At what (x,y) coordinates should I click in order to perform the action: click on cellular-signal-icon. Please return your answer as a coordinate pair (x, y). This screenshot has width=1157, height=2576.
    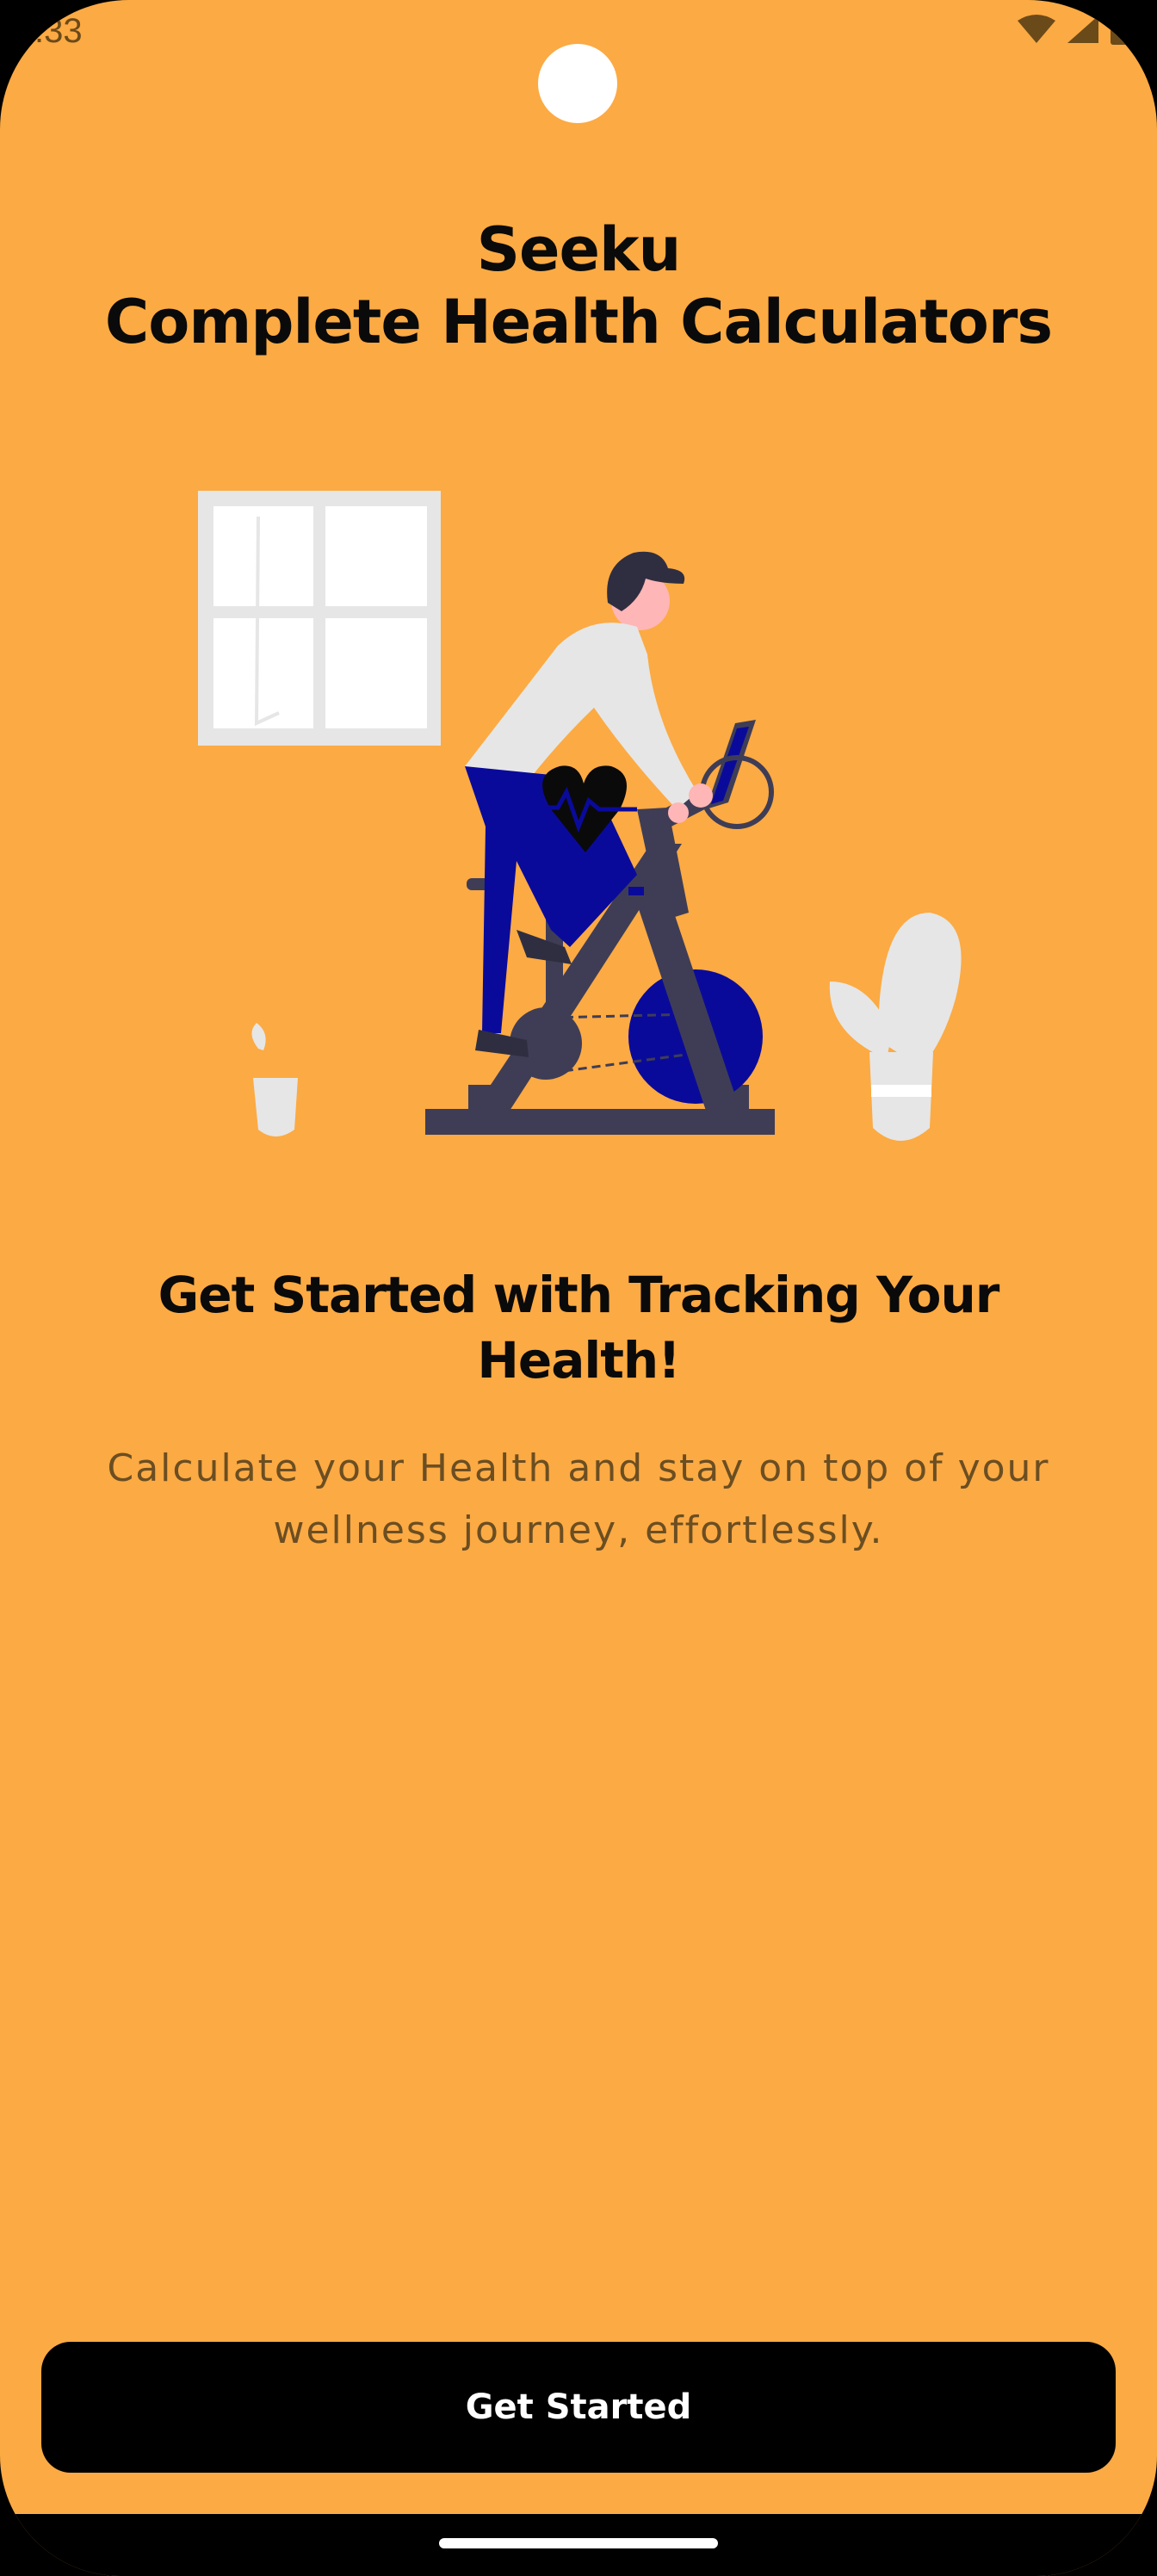
    Looking at the image, I should click on (1082, 29).